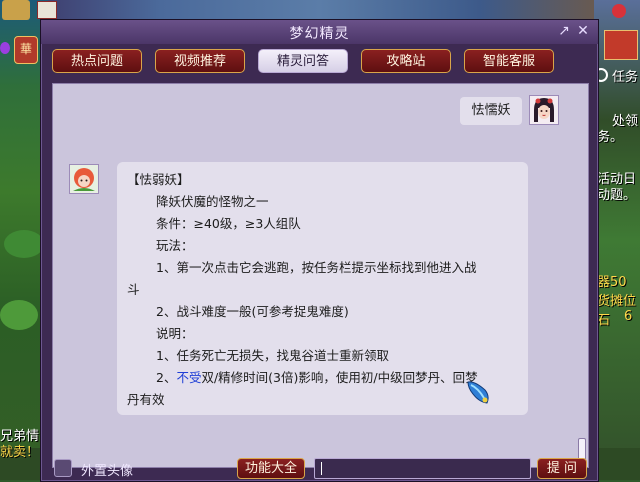 The width and height of the screenshot is (640, 482). What do you see at coordinates (509, 61) in the screenshot?
I see `tab-smart-service: 智能客服` at bounding box center [509, 61].